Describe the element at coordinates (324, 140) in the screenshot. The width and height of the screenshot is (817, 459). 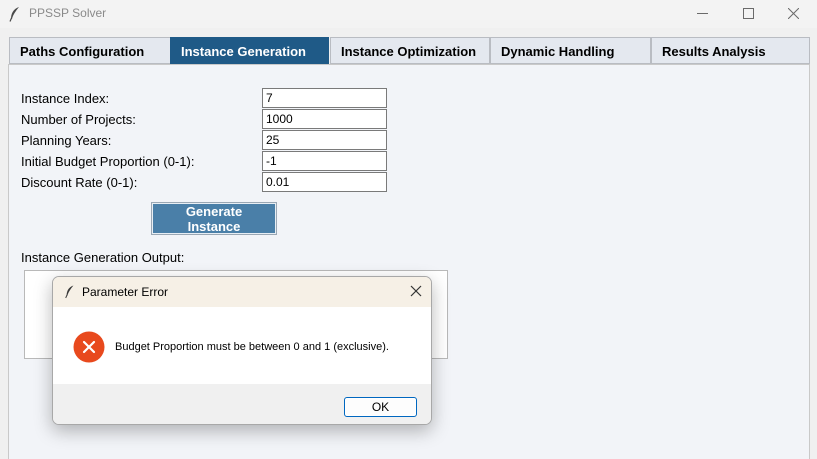
I see `planning-years-input` at that location.